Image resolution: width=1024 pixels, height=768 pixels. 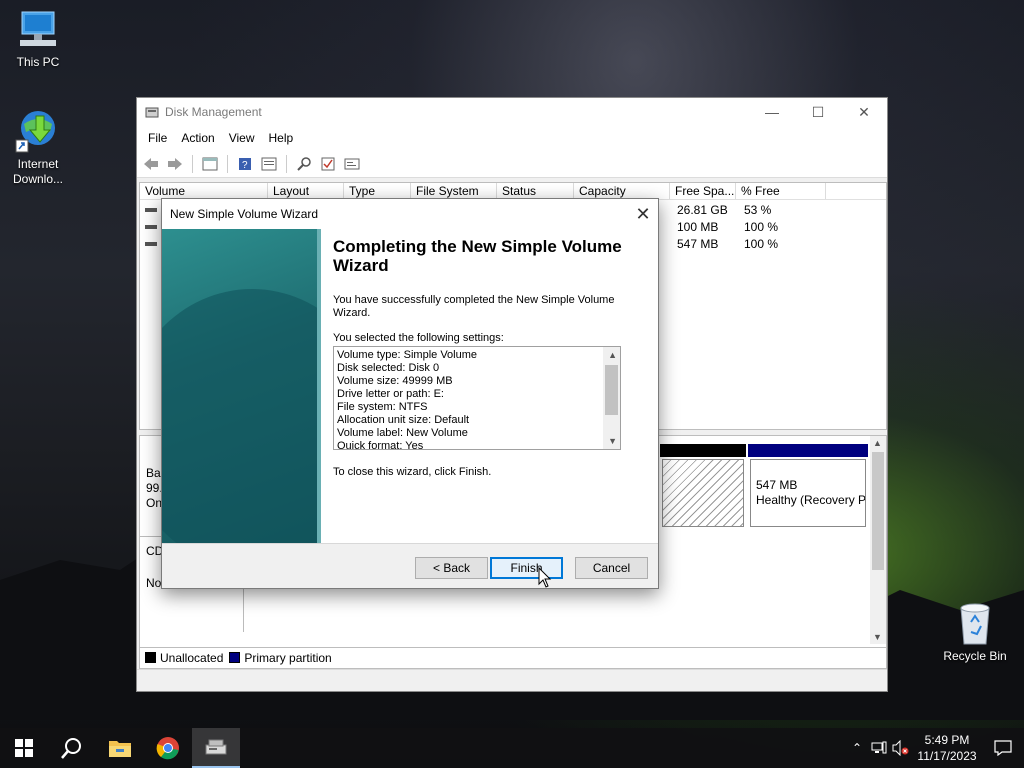 What do you see at coordinates (612, 355) in the screenshot?
I see `settings-scroll-up-icon: ▲` at bounding box center [612, 355].